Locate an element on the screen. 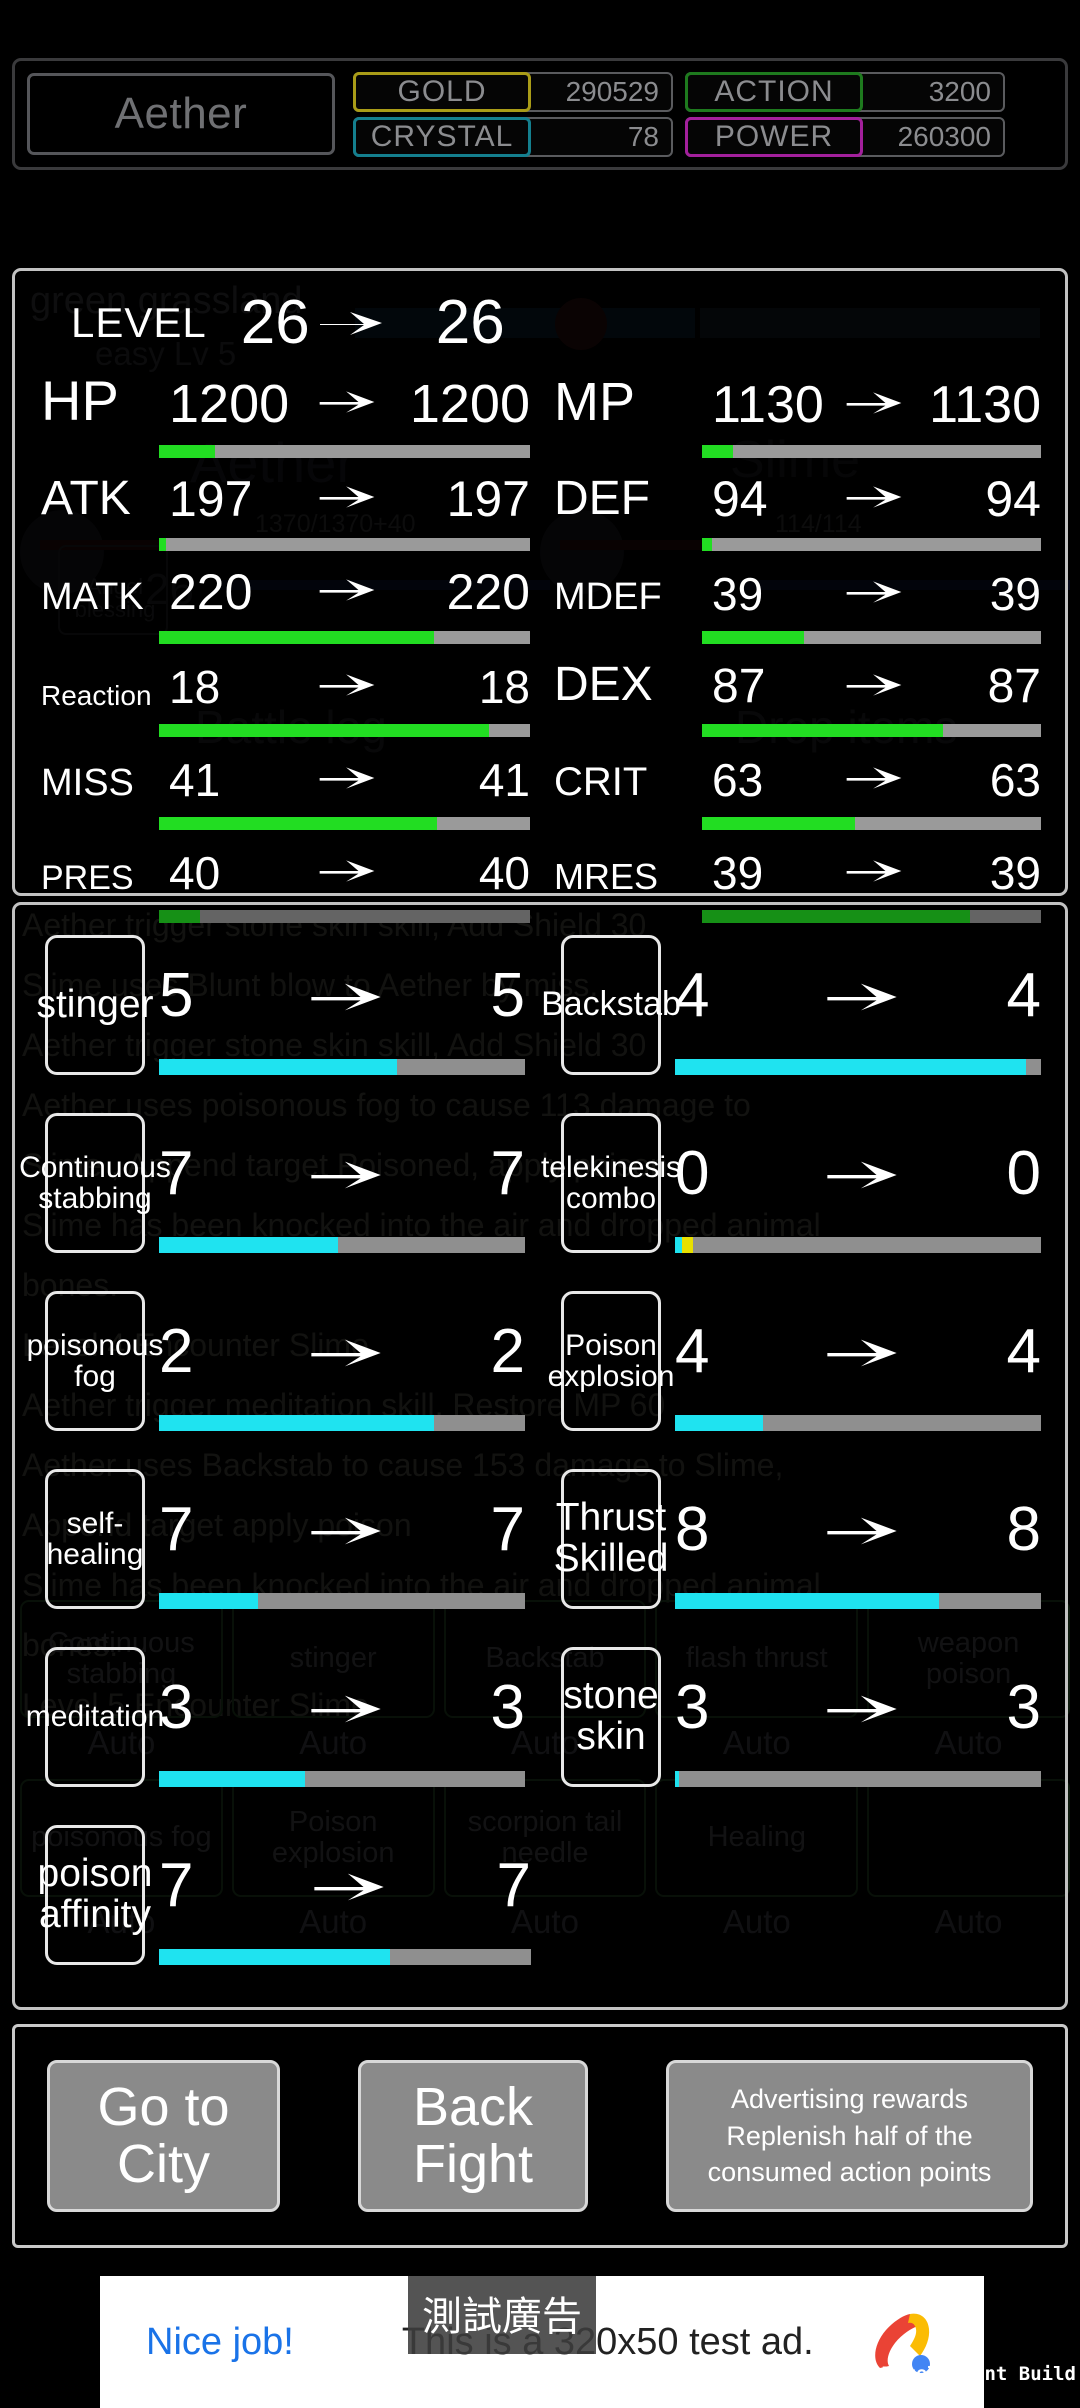  resource-gold: GOLD 290529 is located at coordinates (513, 91).